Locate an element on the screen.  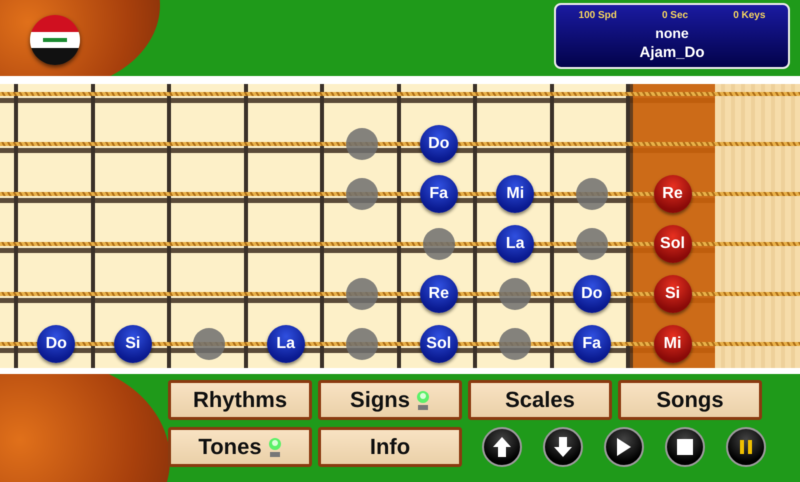
down-button is located at coordinates (563, 447).